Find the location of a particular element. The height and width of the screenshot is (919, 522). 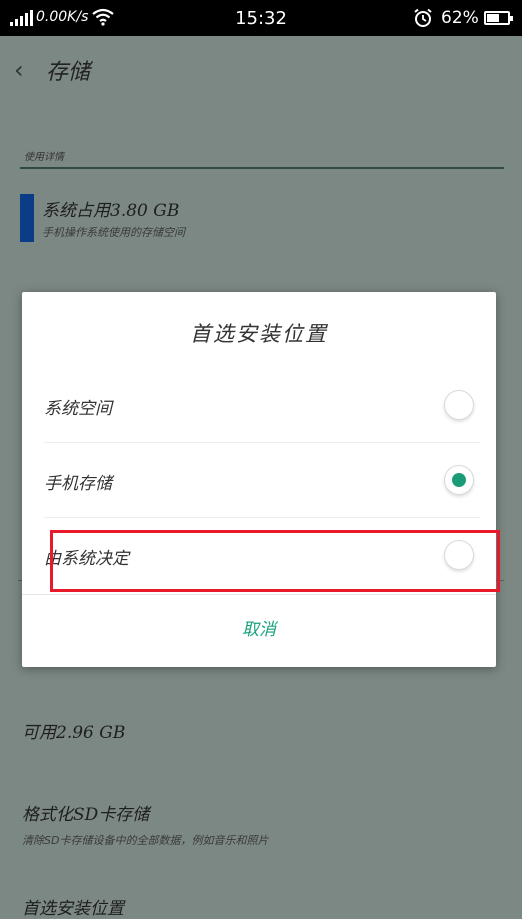

battery-icon is located at coordinates (498, 18).